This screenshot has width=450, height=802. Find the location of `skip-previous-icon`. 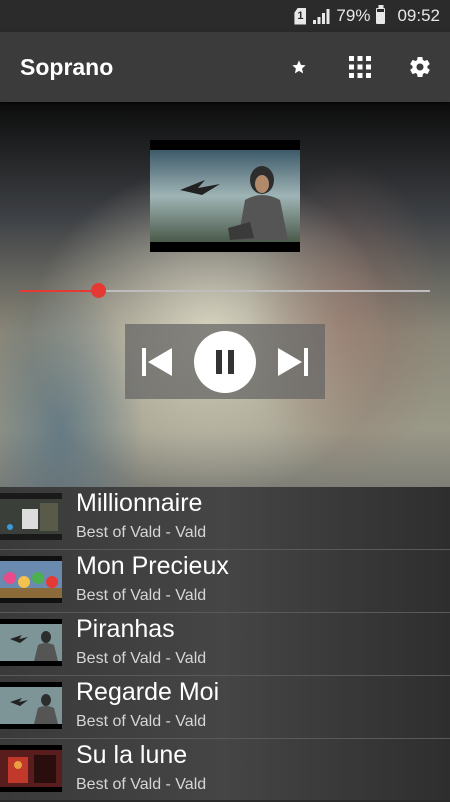

skip-previous-icon is located at coordinates (157, 361).